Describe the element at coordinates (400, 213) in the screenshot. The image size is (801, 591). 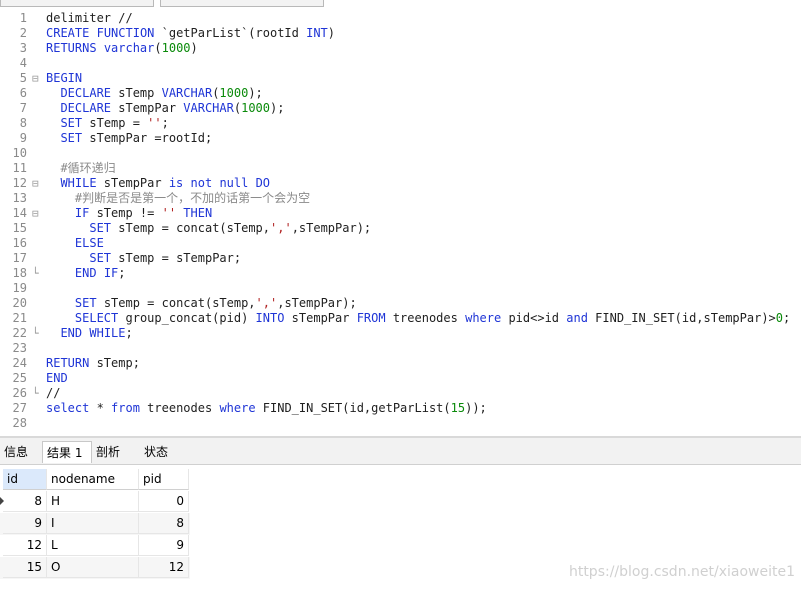
I see `code-line: 14 ⊟ IF sTemp != '' THEN` at that location.